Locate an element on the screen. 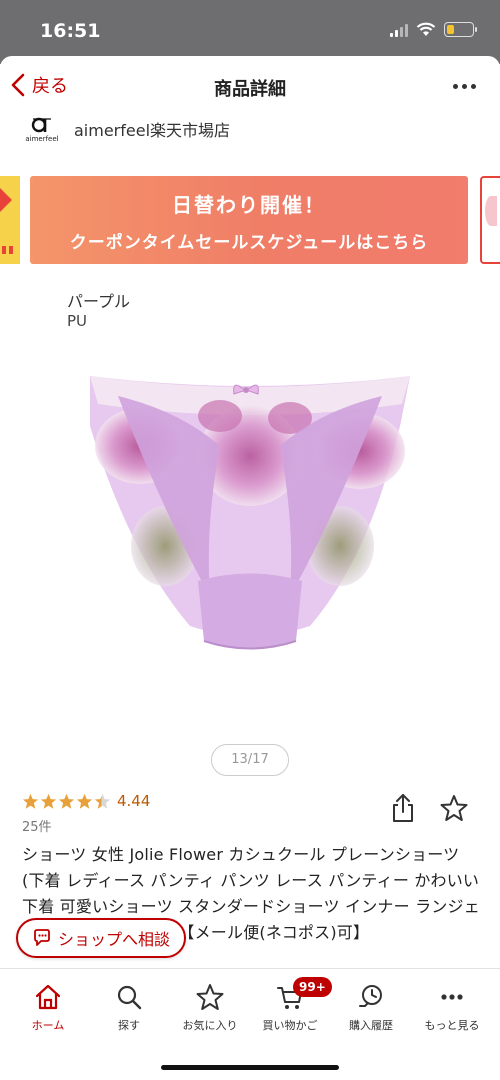  home-icon is located at coordinates (48, 997).